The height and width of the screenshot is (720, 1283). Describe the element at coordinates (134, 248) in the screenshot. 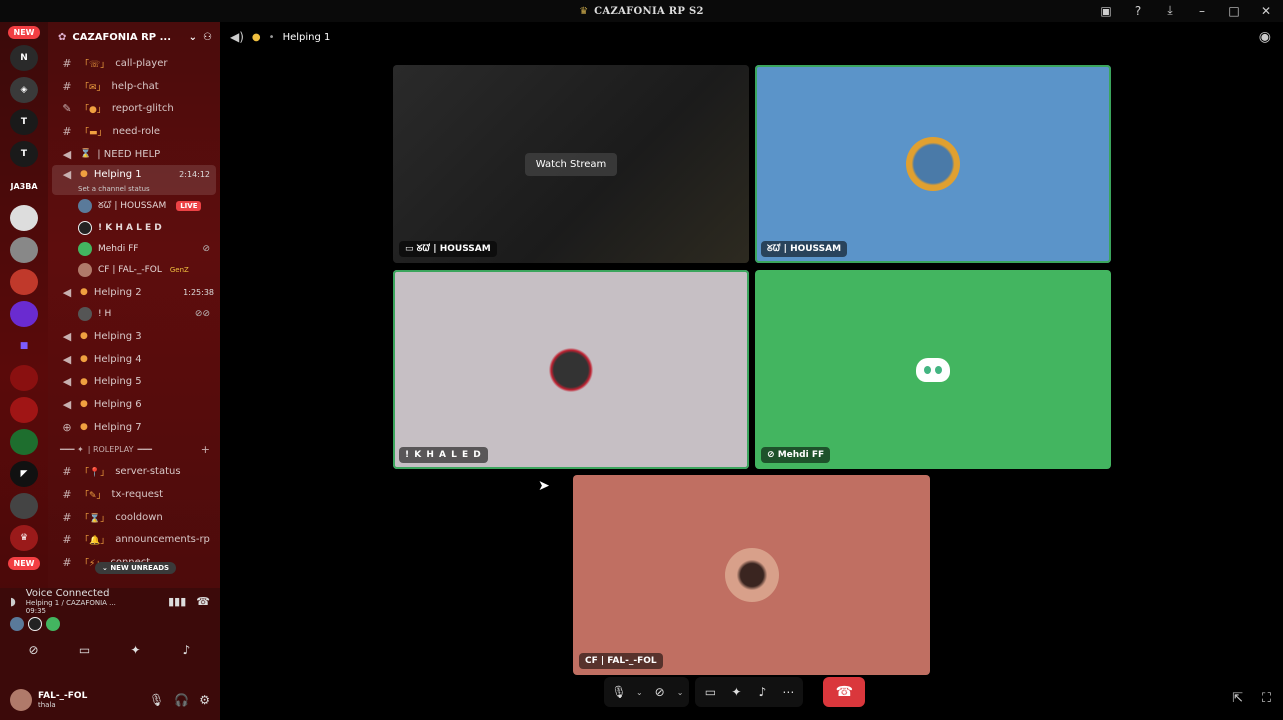

I see `voice-member: Mehdi FF ⊘` at that location.